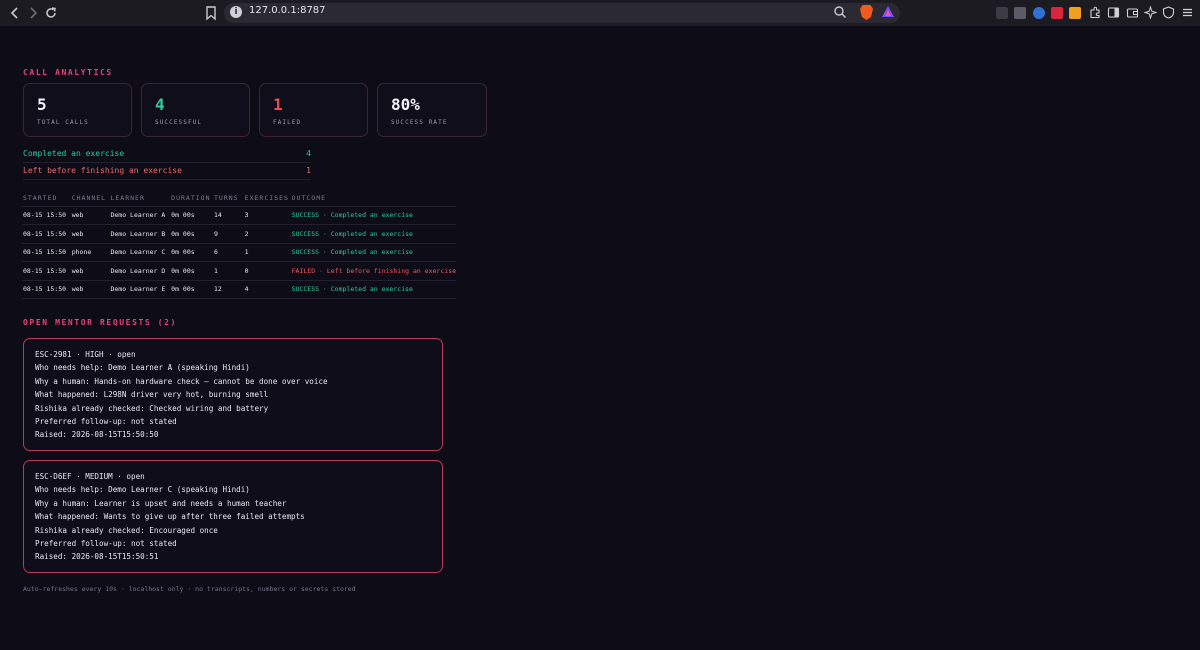 The image size is (1200, 650). I want to click on zoom-icon, so click(840, 12).